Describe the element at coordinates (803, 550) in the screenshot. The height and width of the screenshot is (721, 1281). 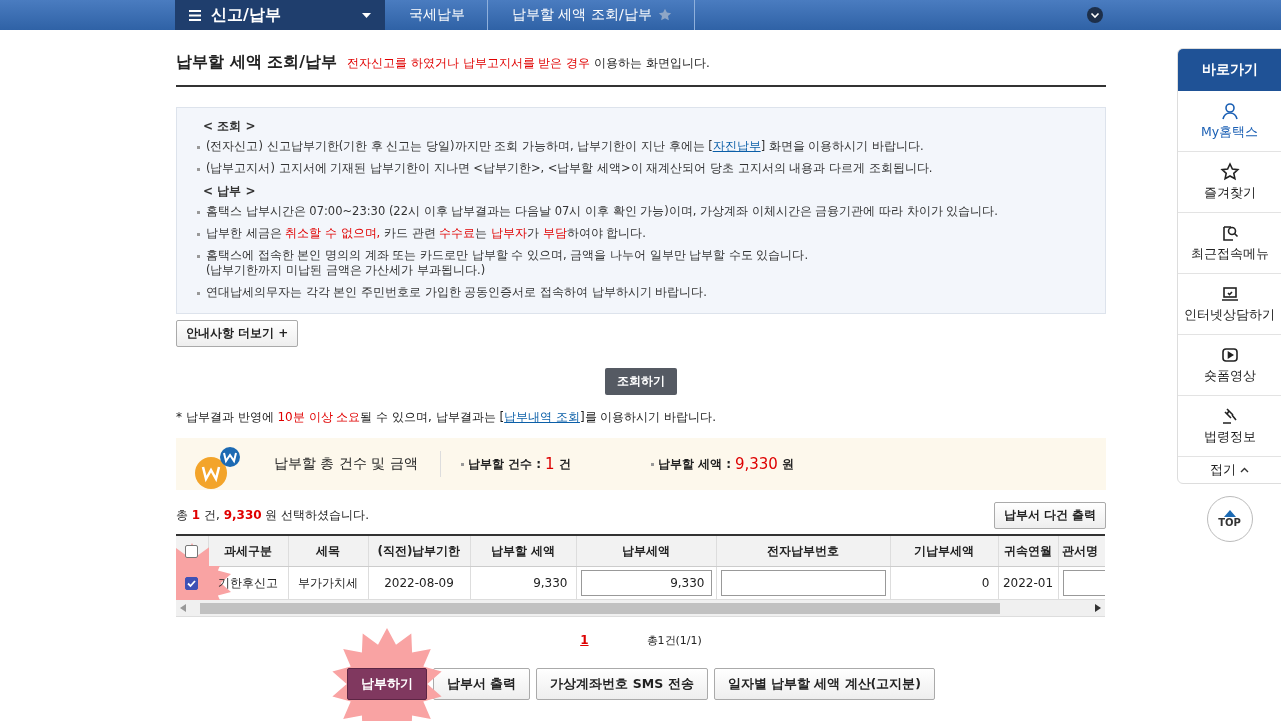
I see `column-header: 전자납부번호` at that location.